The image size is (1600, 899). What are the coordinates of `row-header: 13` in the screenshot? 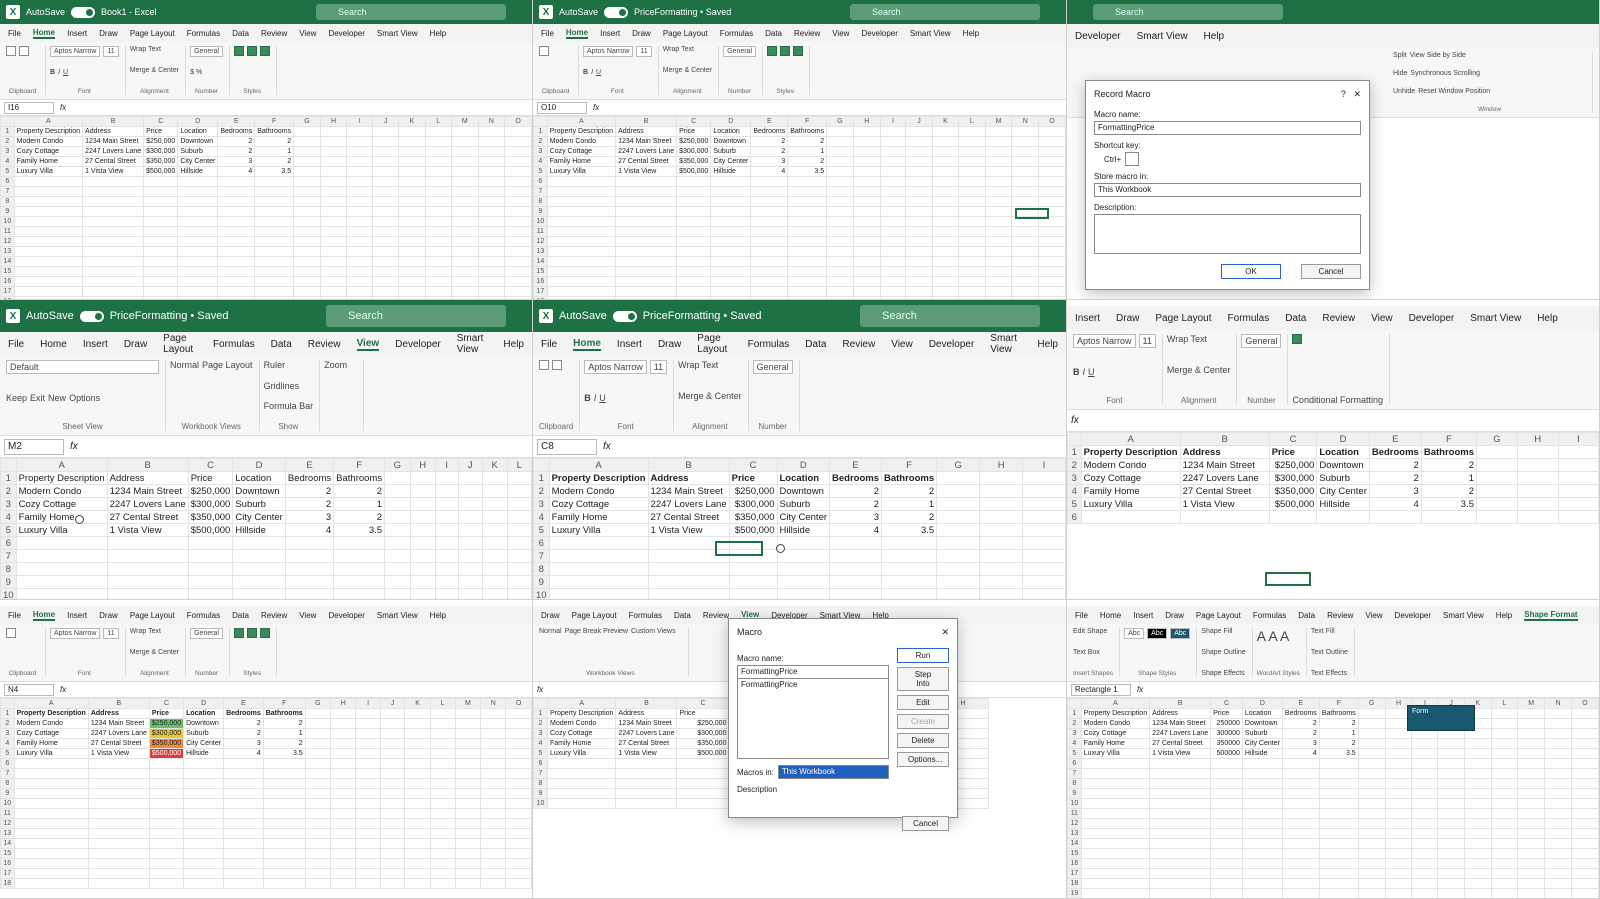 It's located at (540, 251).